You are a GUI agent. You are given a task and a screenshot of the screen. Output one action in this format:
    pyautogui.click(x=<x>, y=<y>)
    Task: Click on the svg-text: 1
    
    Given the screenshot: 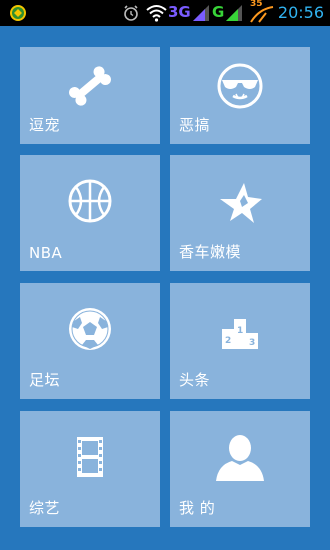 What is the action you would take?
    pyautogui.click(x=240, y=331)
    